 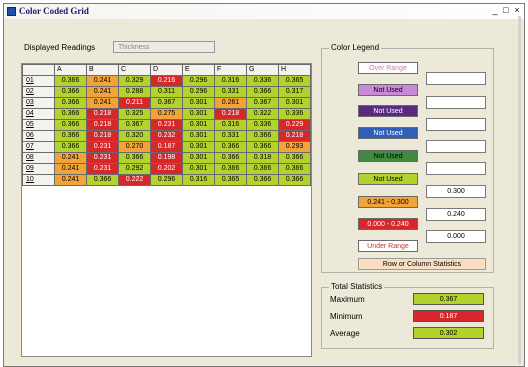 What do you see at coordinates (134, 169) in the screenshot?
I see `grid-cell: 0.292` at bounding box center [134, 169].